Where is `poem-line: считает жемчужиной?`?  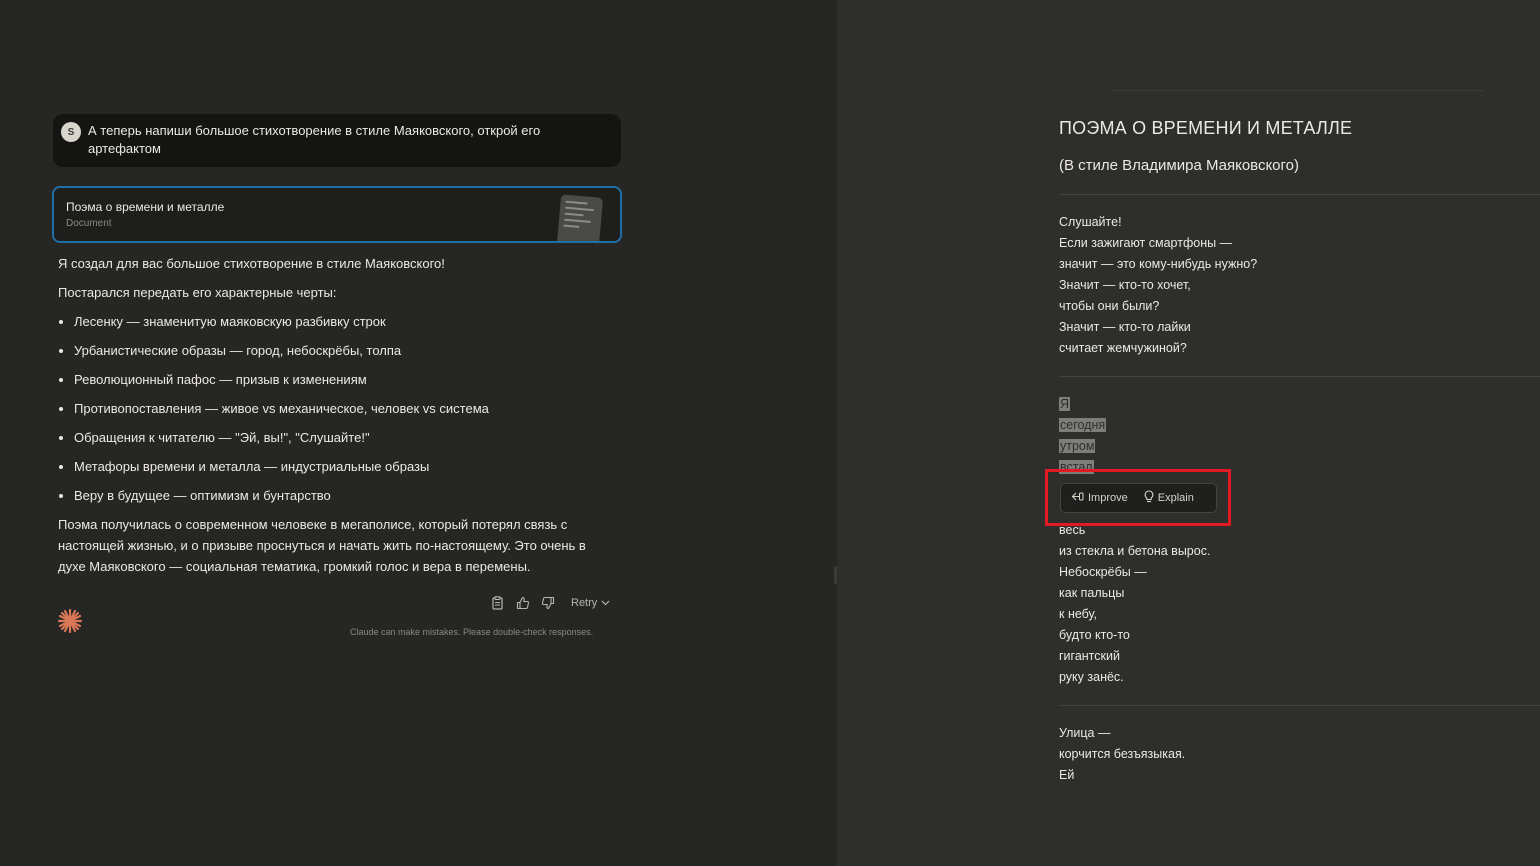 poem-line: считает жемчужиной? is located at coordinates (1123, 348).